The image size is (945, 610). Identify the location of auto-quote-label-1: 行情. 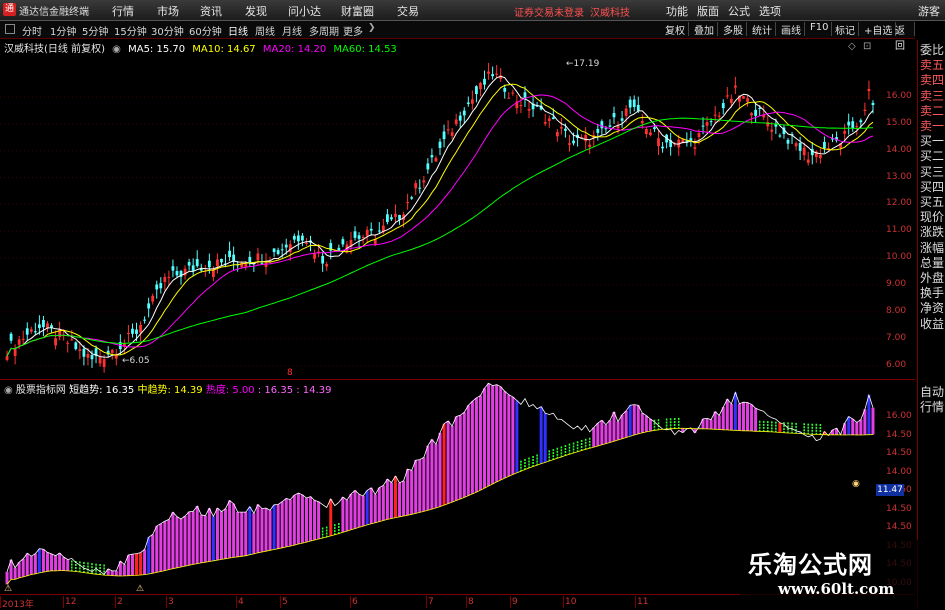
(932, 407).